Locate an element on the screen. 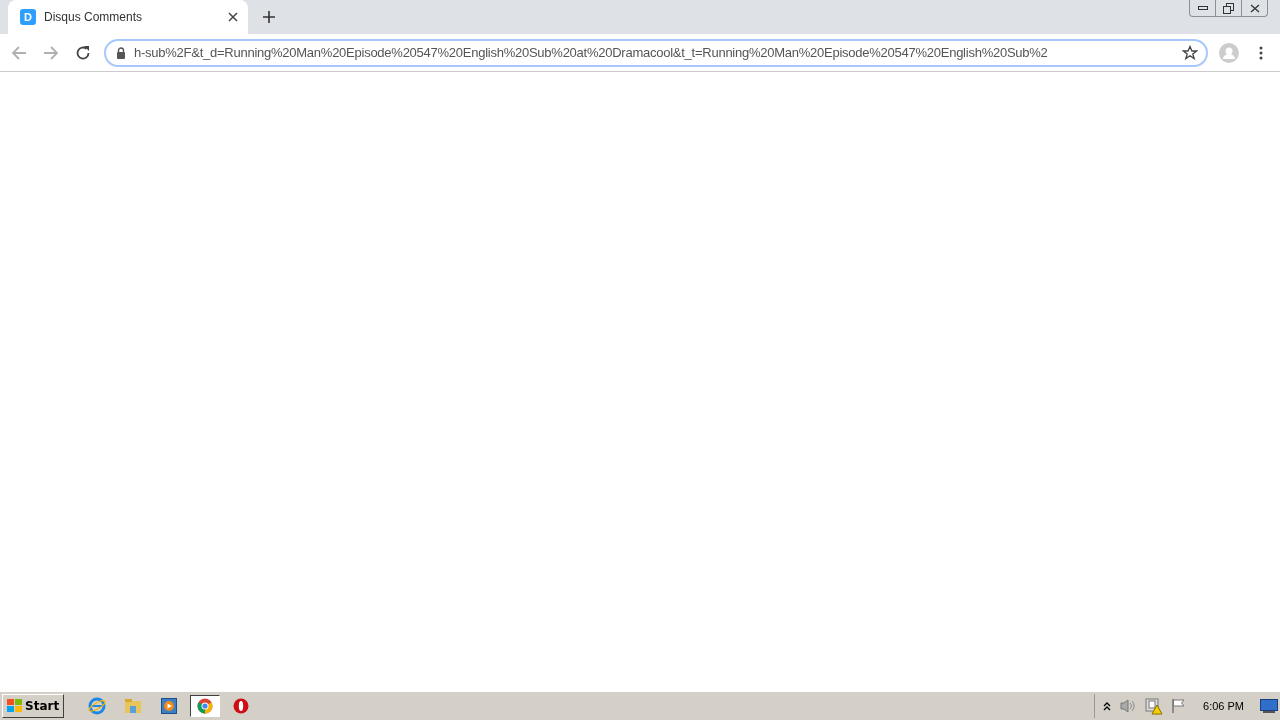  browser-icon is located at coordinates (97, 706).